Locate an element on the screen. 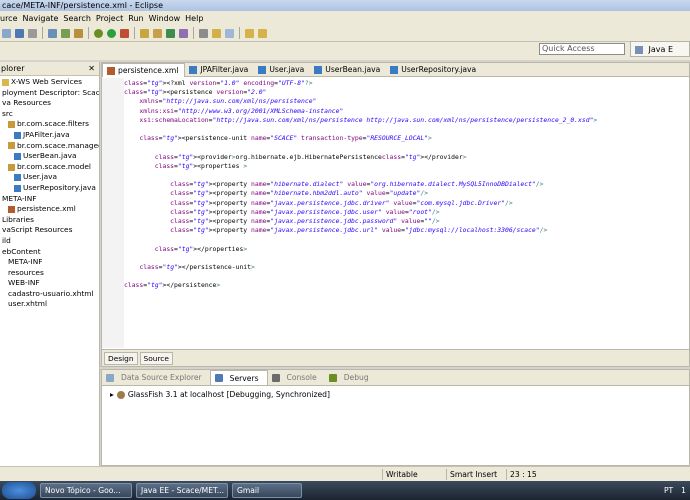 This screenshot has width=690, height=500. open-type-icon is located at coordinates (183, 33).